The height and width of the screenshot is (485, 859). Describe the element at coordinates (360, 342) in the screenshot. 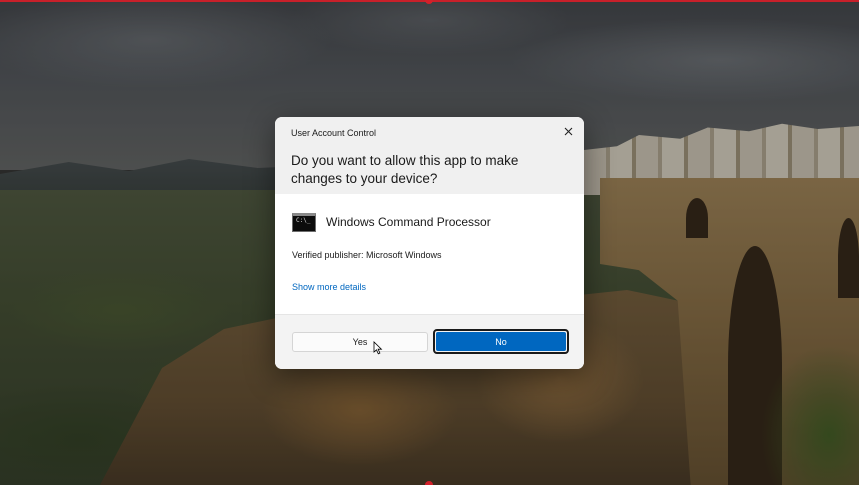

I see `yes-button: Yes` at that location.